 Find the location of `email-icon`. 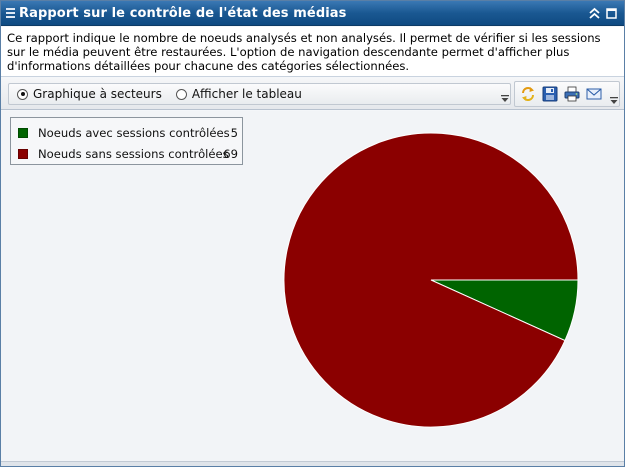

email-icon is located at coordinates (594, 94).